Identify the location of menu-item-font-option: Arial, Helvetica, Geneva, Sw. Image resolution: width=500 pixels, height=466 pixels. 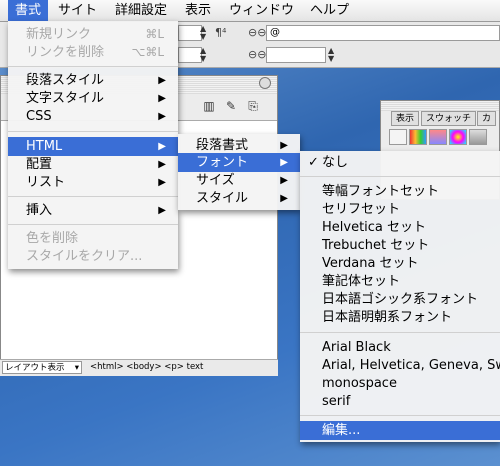
(400, 365).